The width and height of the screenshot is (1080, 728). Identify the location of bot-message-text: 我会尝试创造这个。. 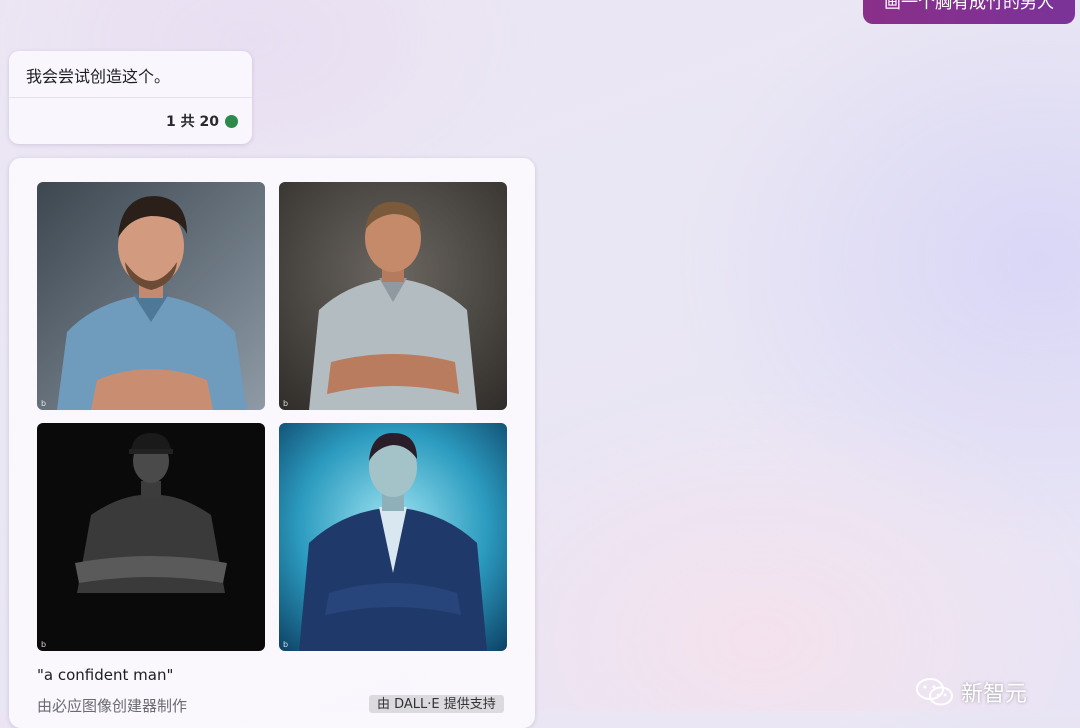
(98, 76).